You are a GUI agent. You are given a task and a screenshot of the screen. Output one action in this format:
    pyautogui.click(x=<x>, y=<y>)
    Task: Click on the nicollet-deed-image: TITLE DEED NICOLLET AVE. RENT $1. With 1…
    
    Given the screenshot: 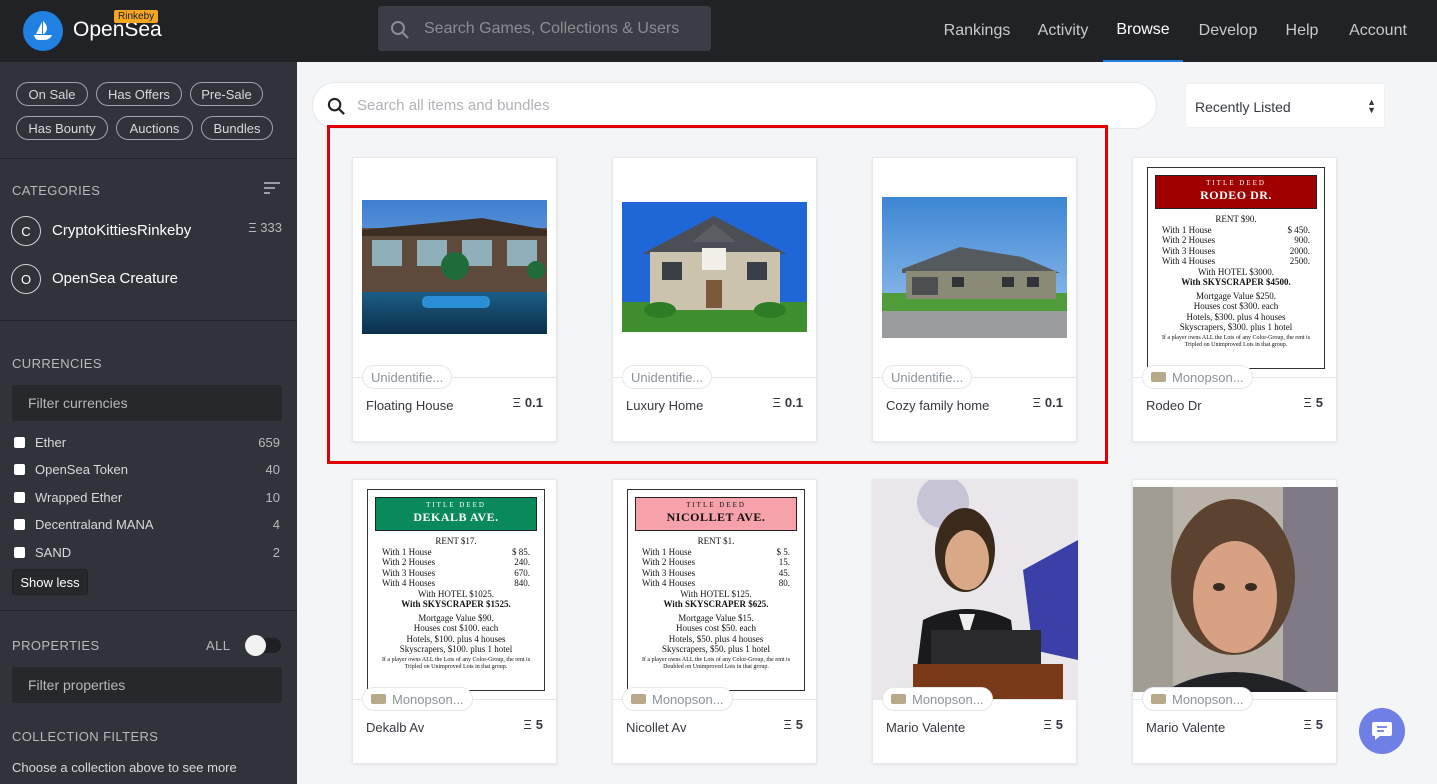 What is the action you would take?
    pyautogui.click(x=716, y=590)
    